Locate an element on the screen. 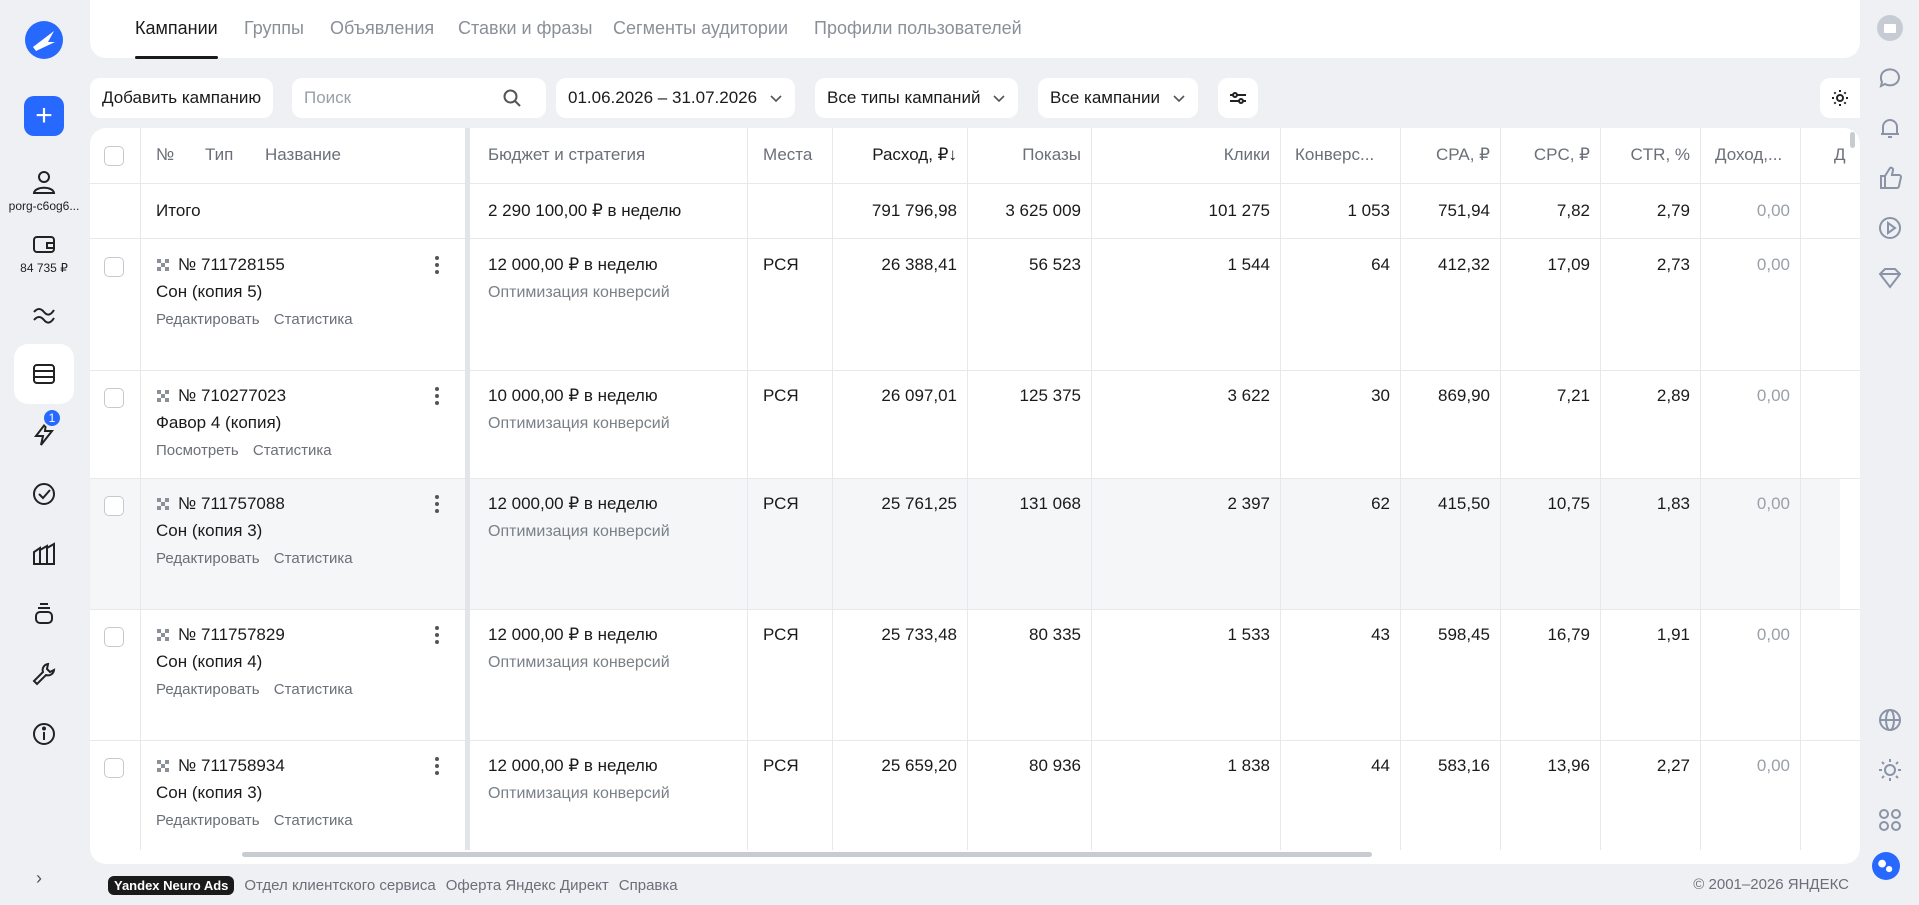 The height and width of the screenshot is (905, 1919). total-cpc: 7,82 is located at coordinates (1573, 210).